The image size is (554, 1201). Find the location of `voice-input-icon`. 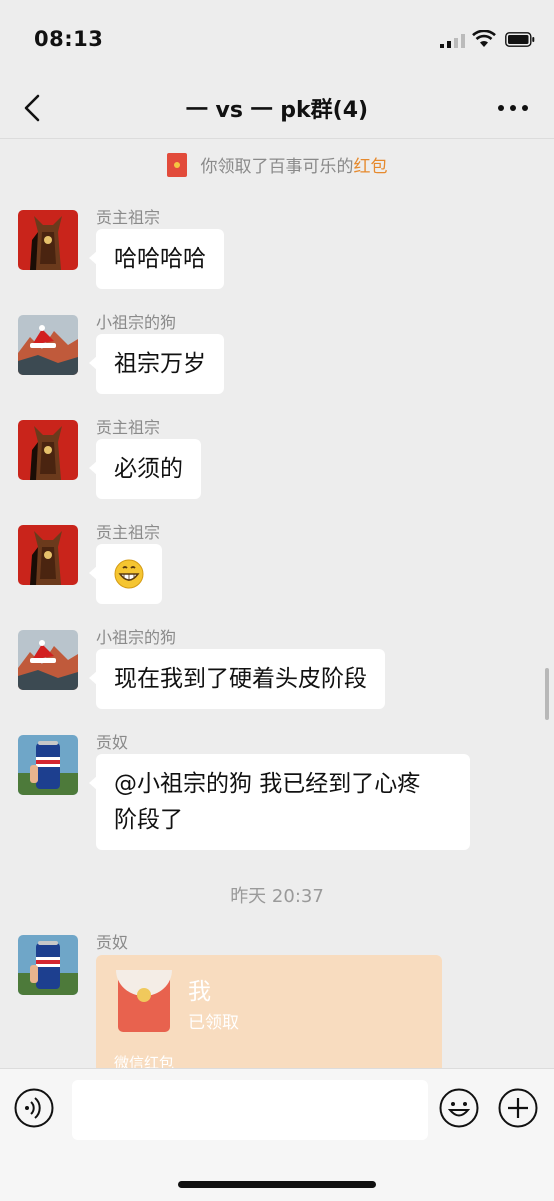

voice-input-icon is located at coordinates (34, 1108).